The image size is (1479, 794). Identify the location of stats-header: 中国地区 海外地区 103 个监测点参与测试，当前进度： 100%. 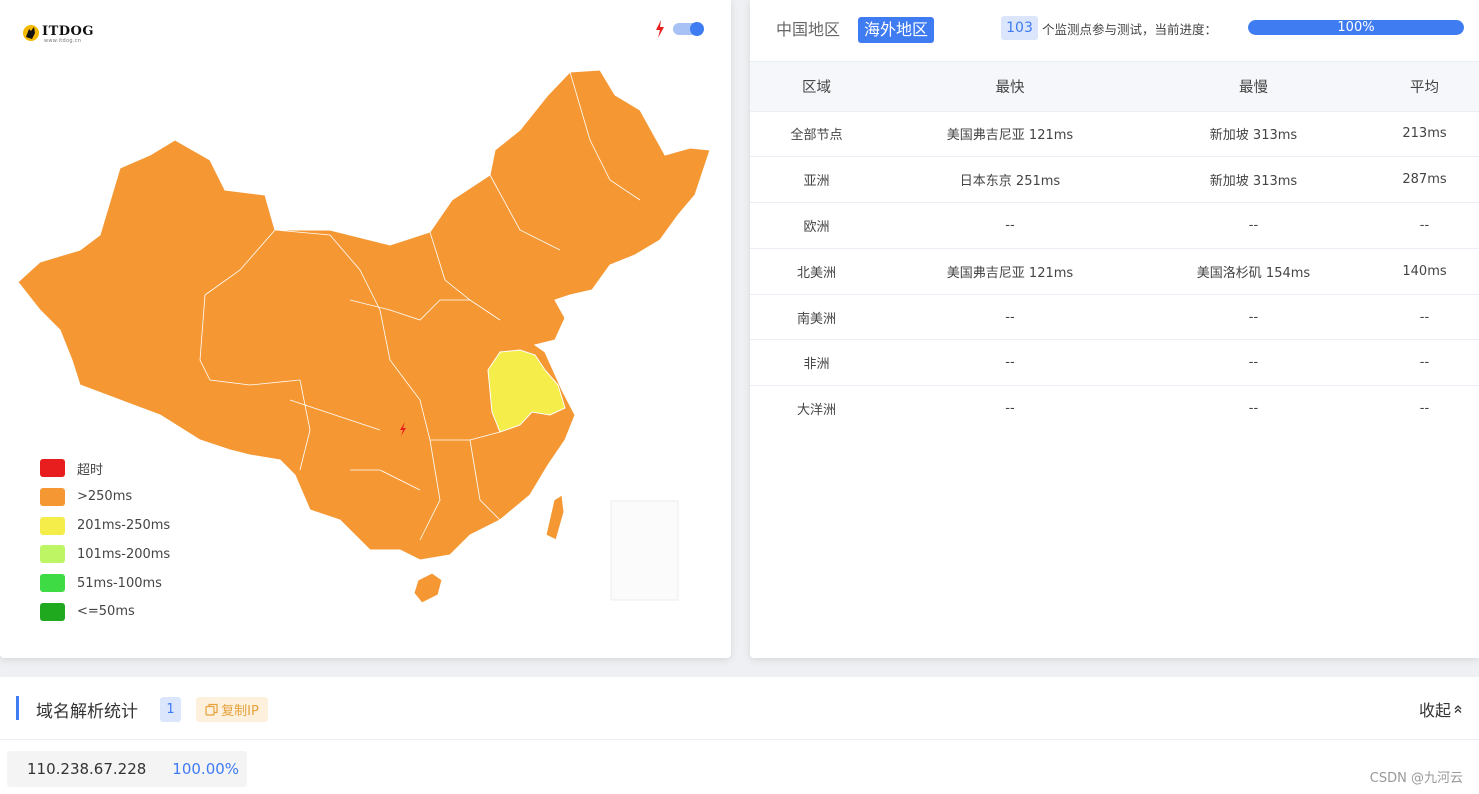
(1114, 31).